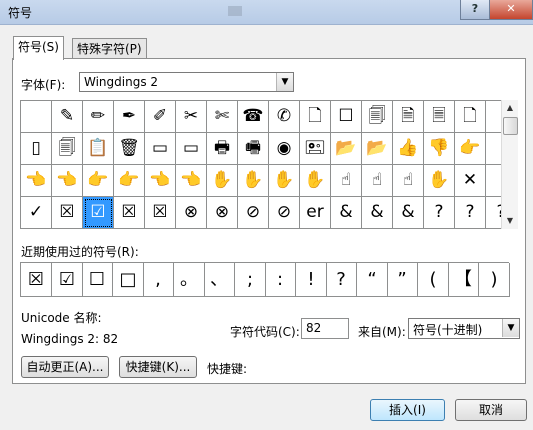 This screenshot has height=430, width=533. Describe the element at coordinates (439, 117) in the screenshot. I see `symbol-cell: 🗏` at that location.